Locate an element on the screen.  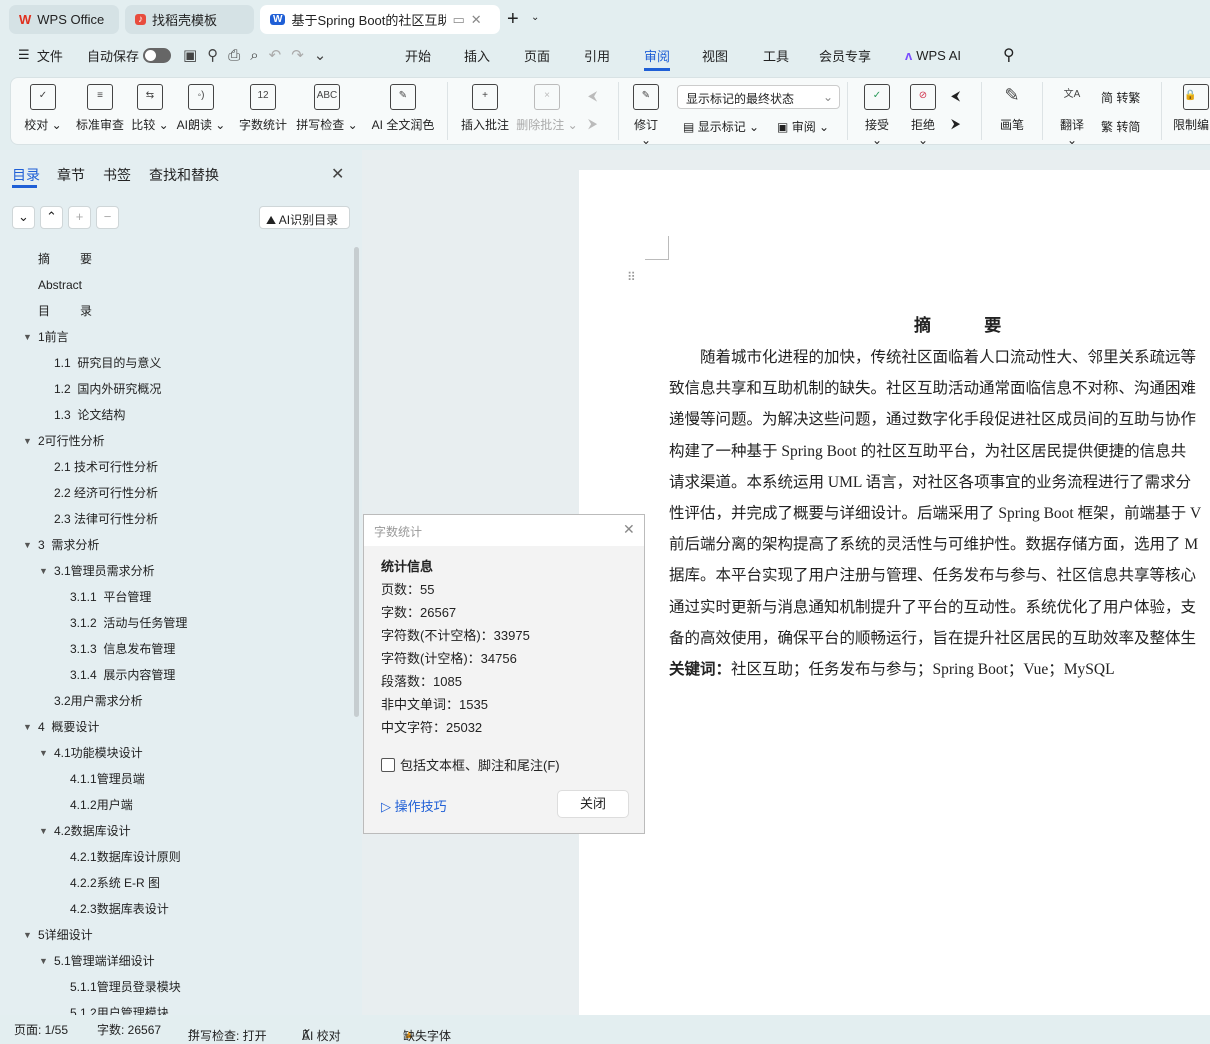
toc-item: 1.3 论文结构 is located at coordinates (175, 415).